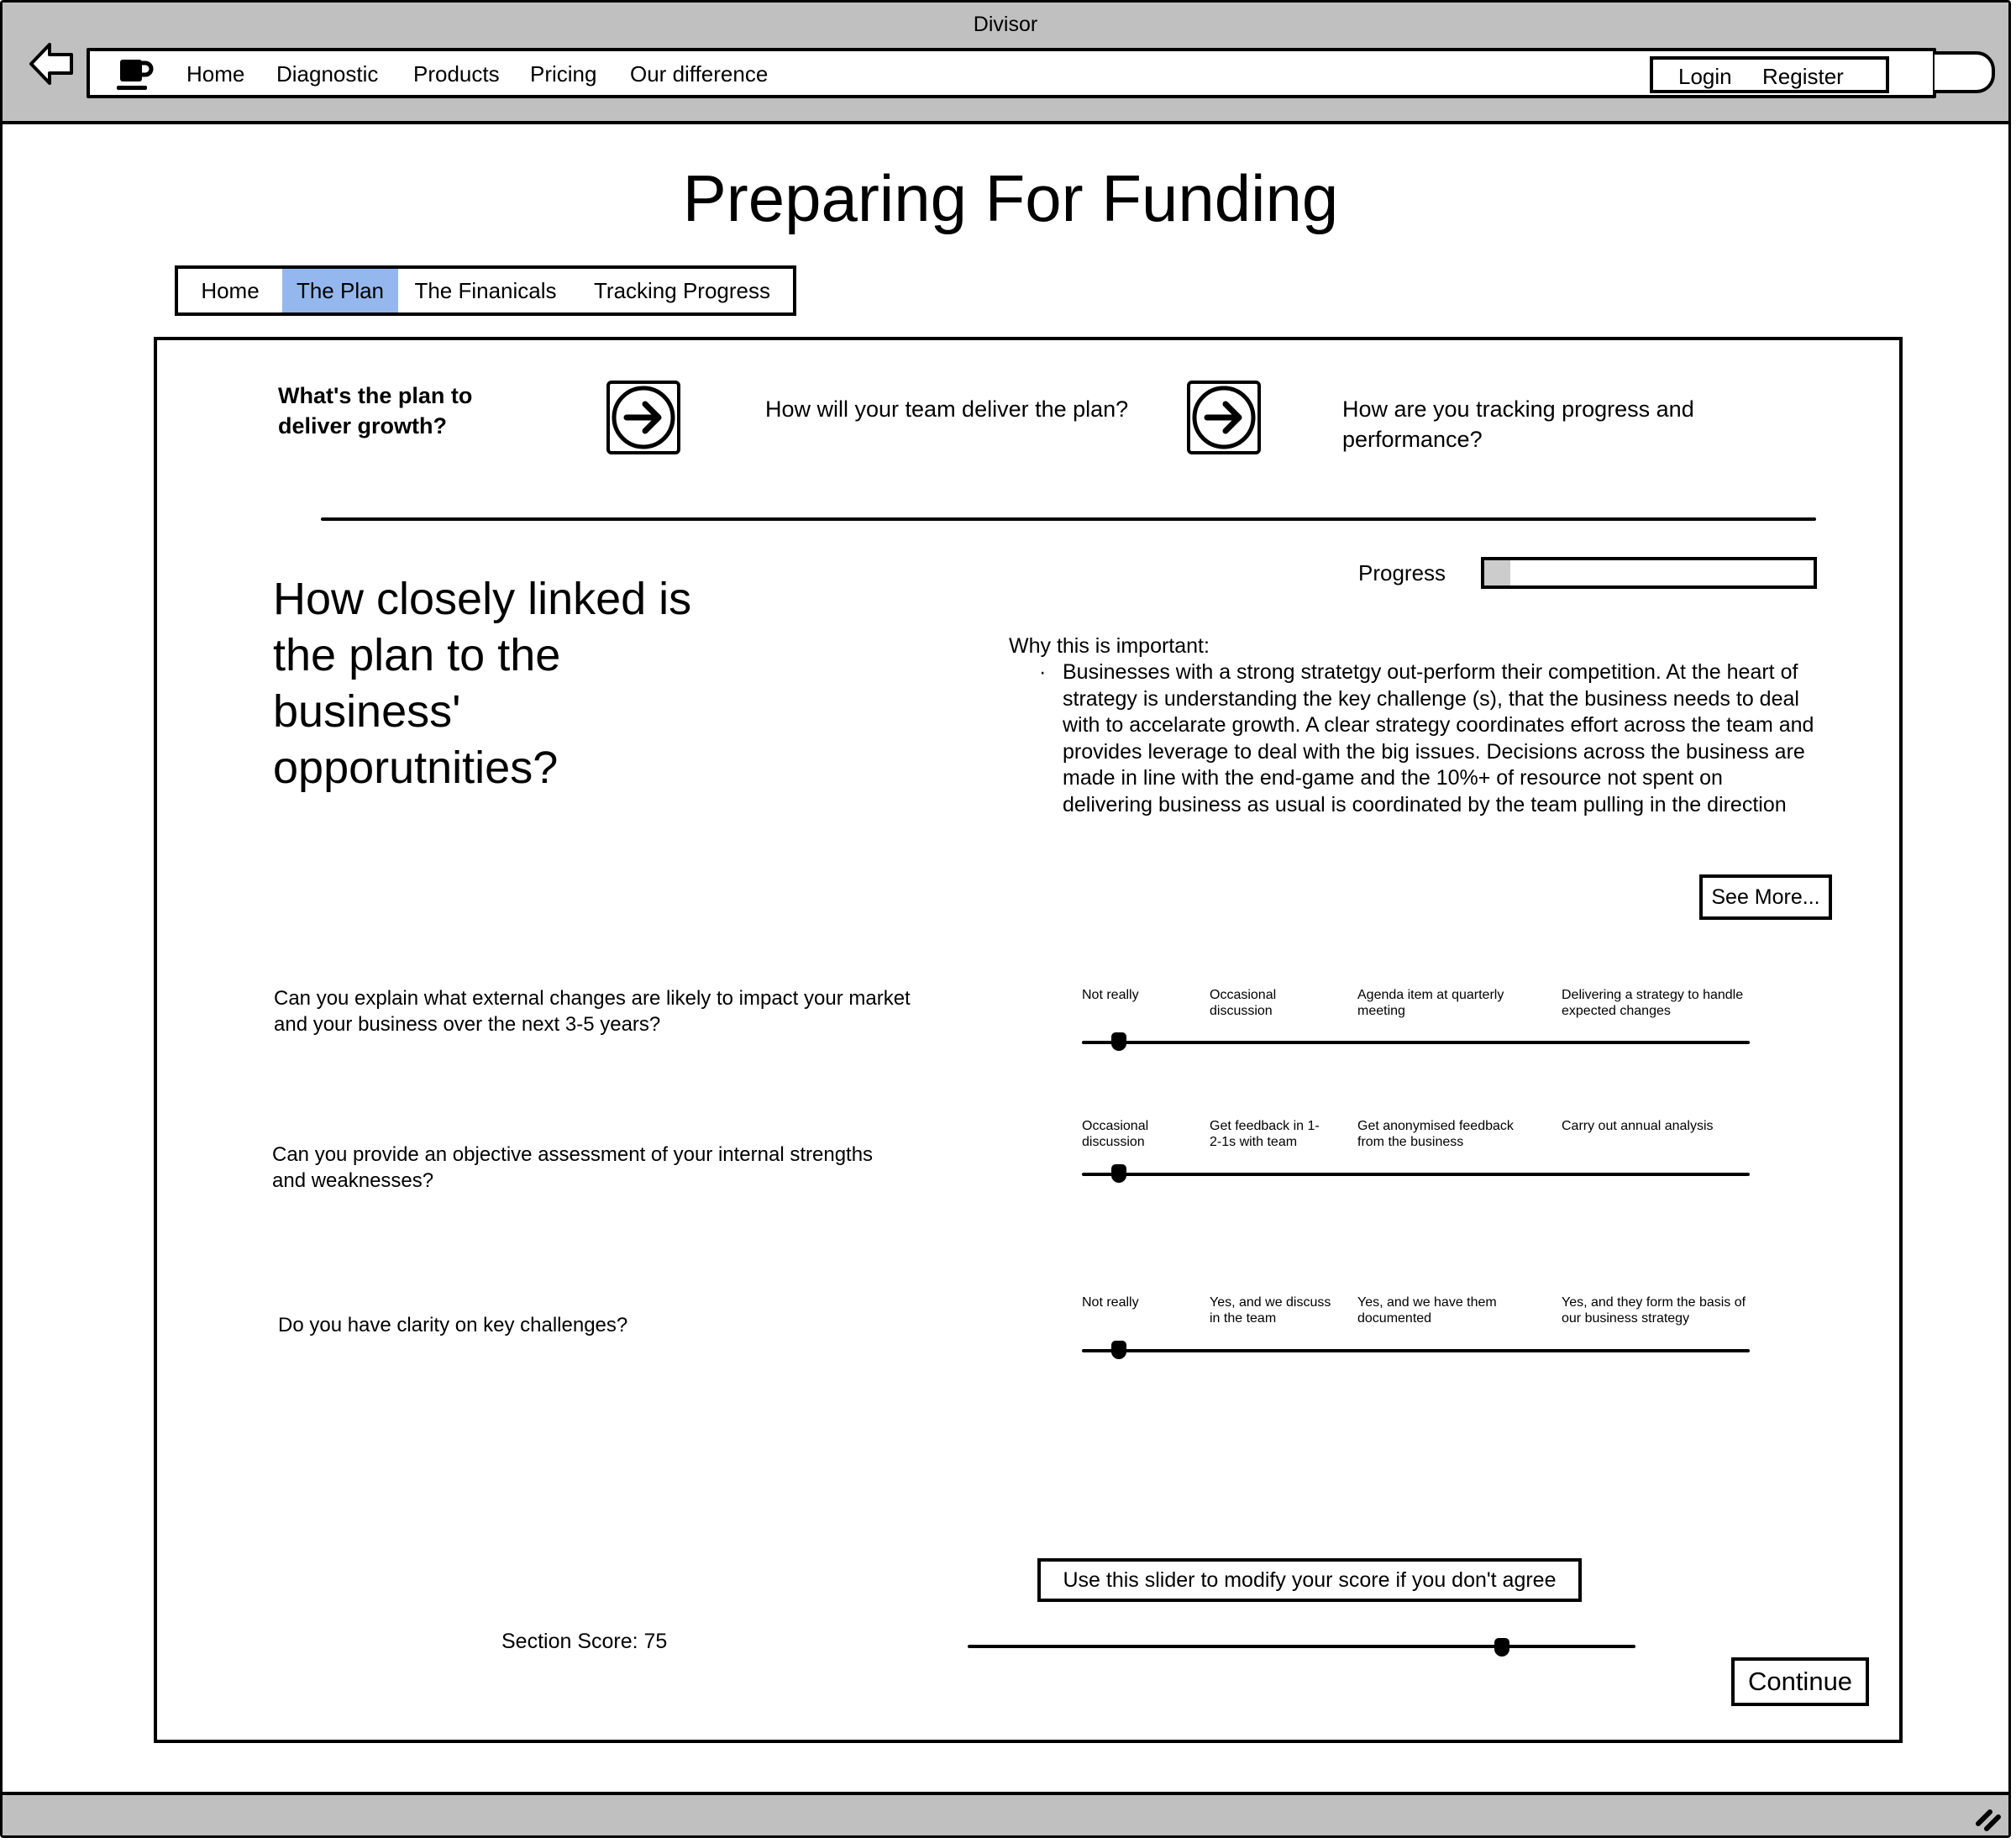 The width and height of the screenshot is (2016, 1843). I want to click on steps-divider, so click(1068, 519).